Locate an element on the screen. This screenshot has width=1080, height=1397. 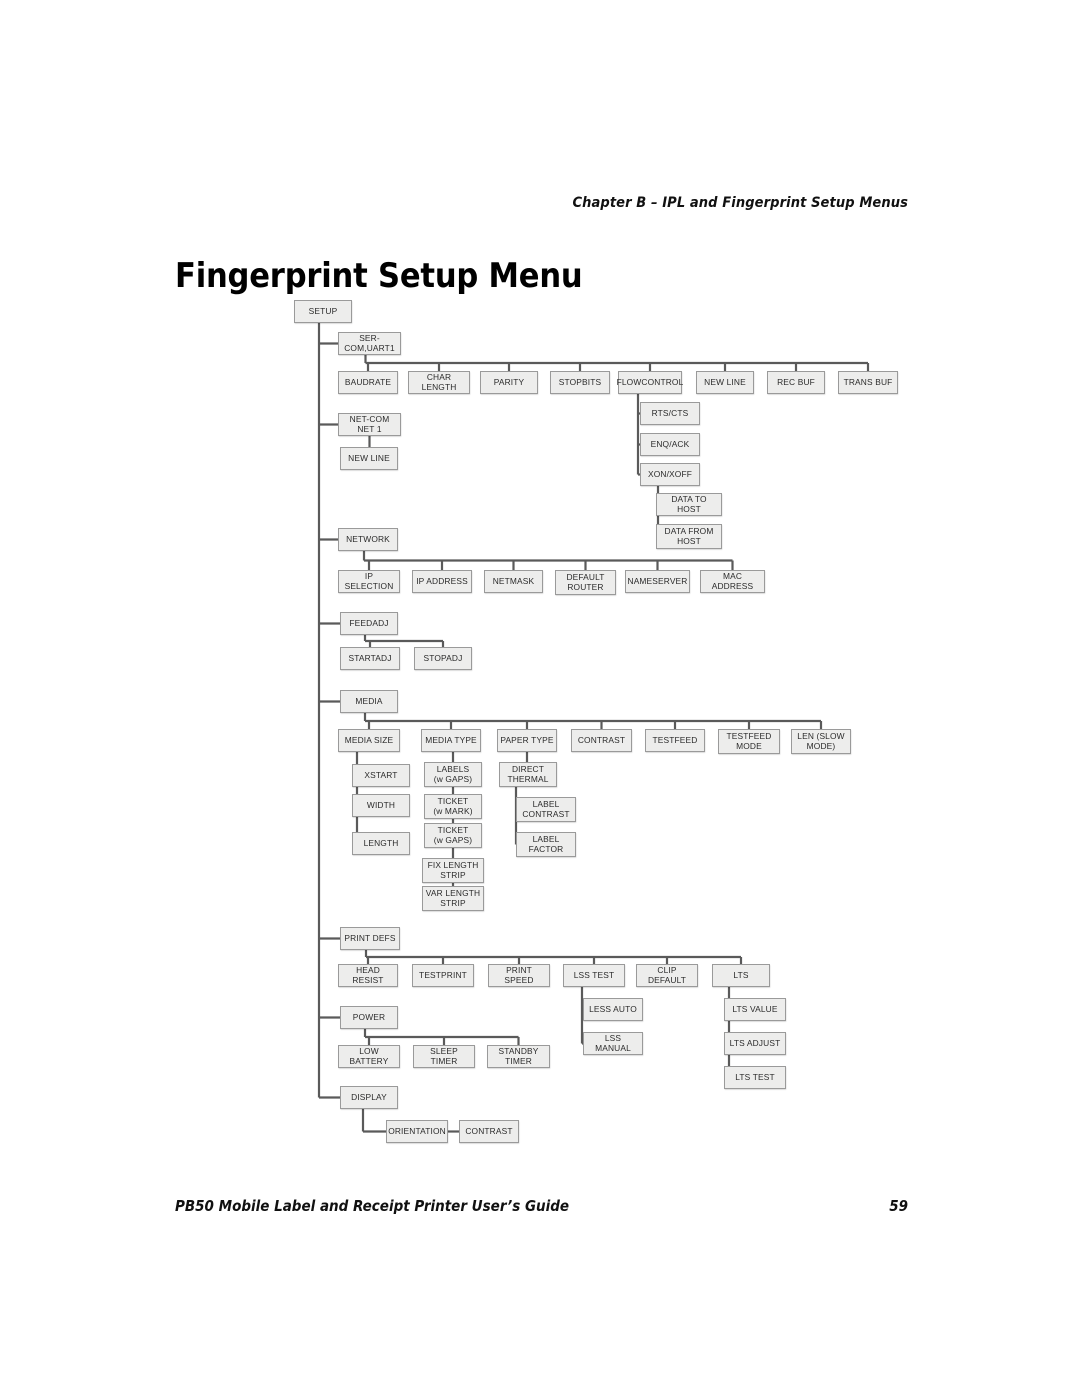
menu-node-label: DEFAULT ROUTER is located at coordinates (585, 582).